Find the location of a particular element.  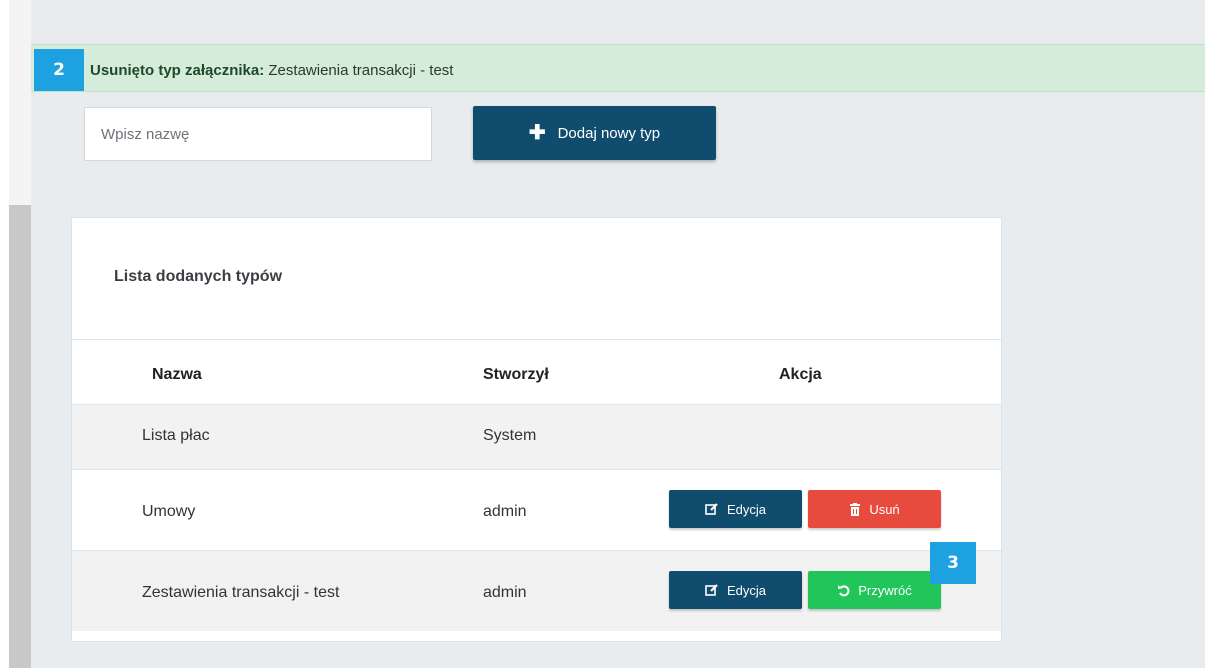

restore-label: Przywróć is located at coordinates (885, 590).